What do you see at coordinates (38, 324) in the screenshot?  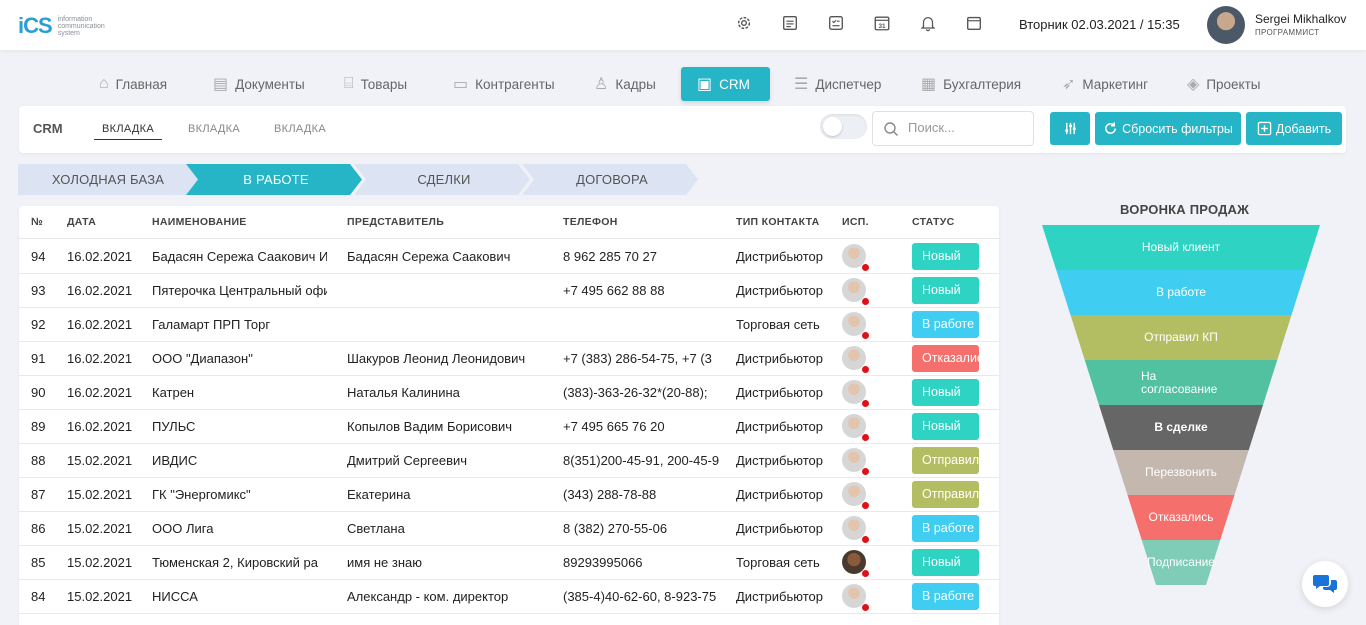 I see `cell-no: 92` at bounding box center [38, 324].